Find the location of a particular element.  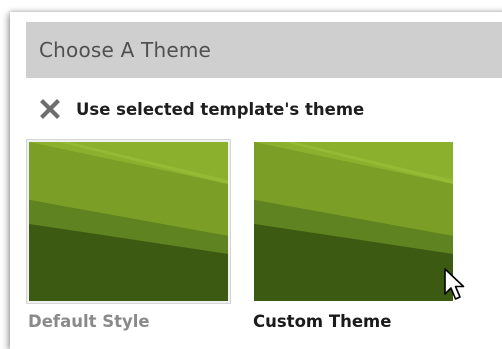

close-x-icon is located at coordinates (50, 109).